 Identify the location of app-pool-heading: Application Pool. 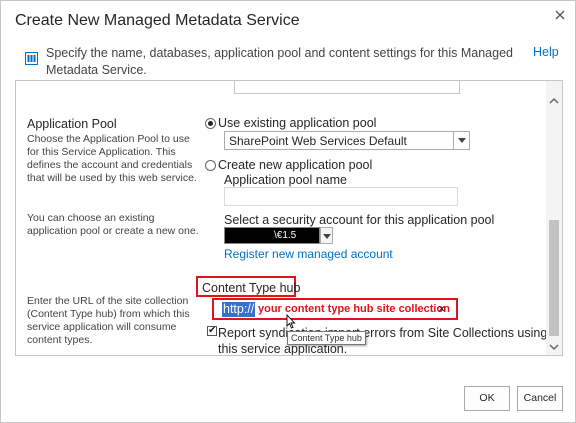
(72, 124).